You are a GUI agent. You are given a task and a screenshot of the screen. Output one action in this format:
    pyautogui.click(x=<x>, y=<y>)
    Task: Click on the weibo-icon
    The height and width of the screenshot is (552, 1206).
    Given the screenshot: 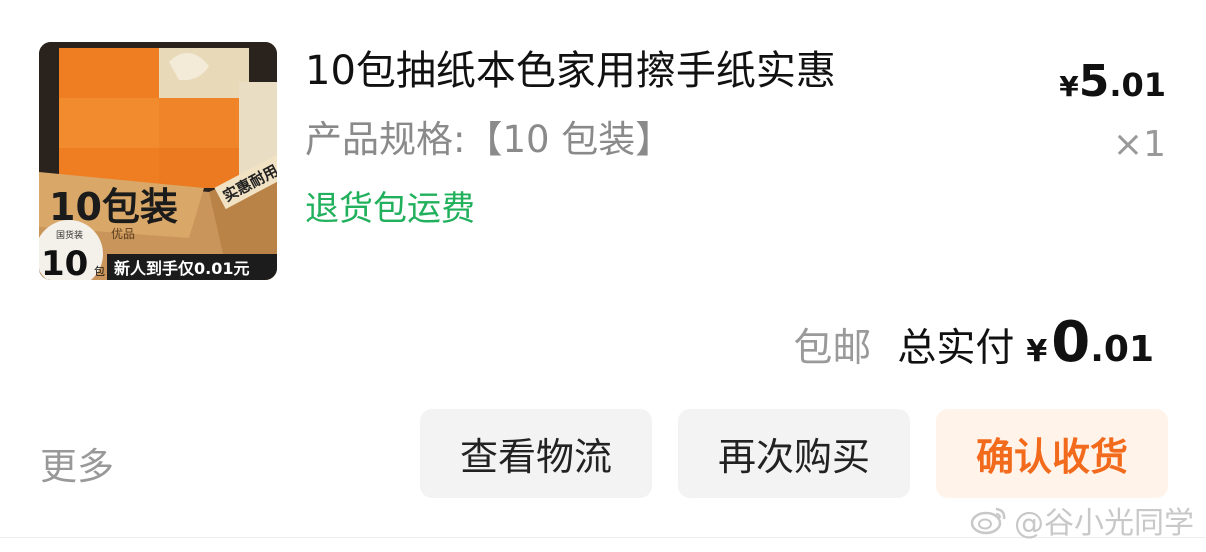 What is the action you would take?
    pyautogui.click(x=988, y=521)
    